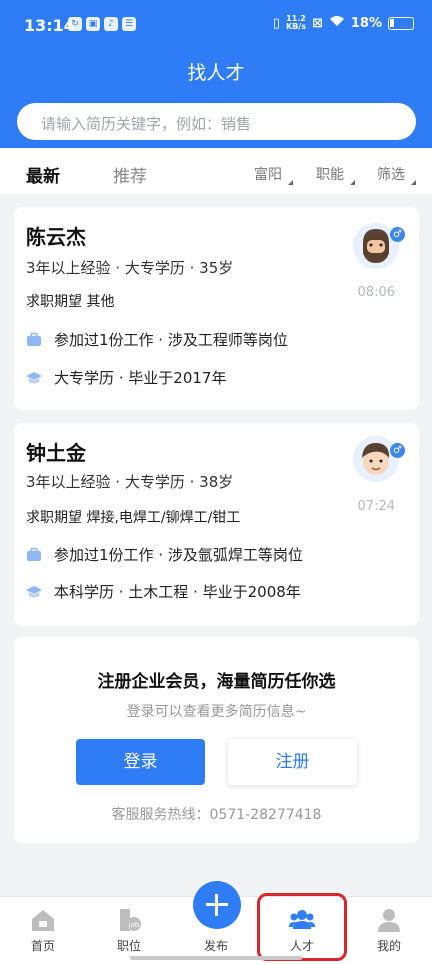 This screenshot has height=964, width=432. I want to click on candidate-work: 参加过1份工作 · 涉及氩弧焊工等岗位, so click(164, 554).